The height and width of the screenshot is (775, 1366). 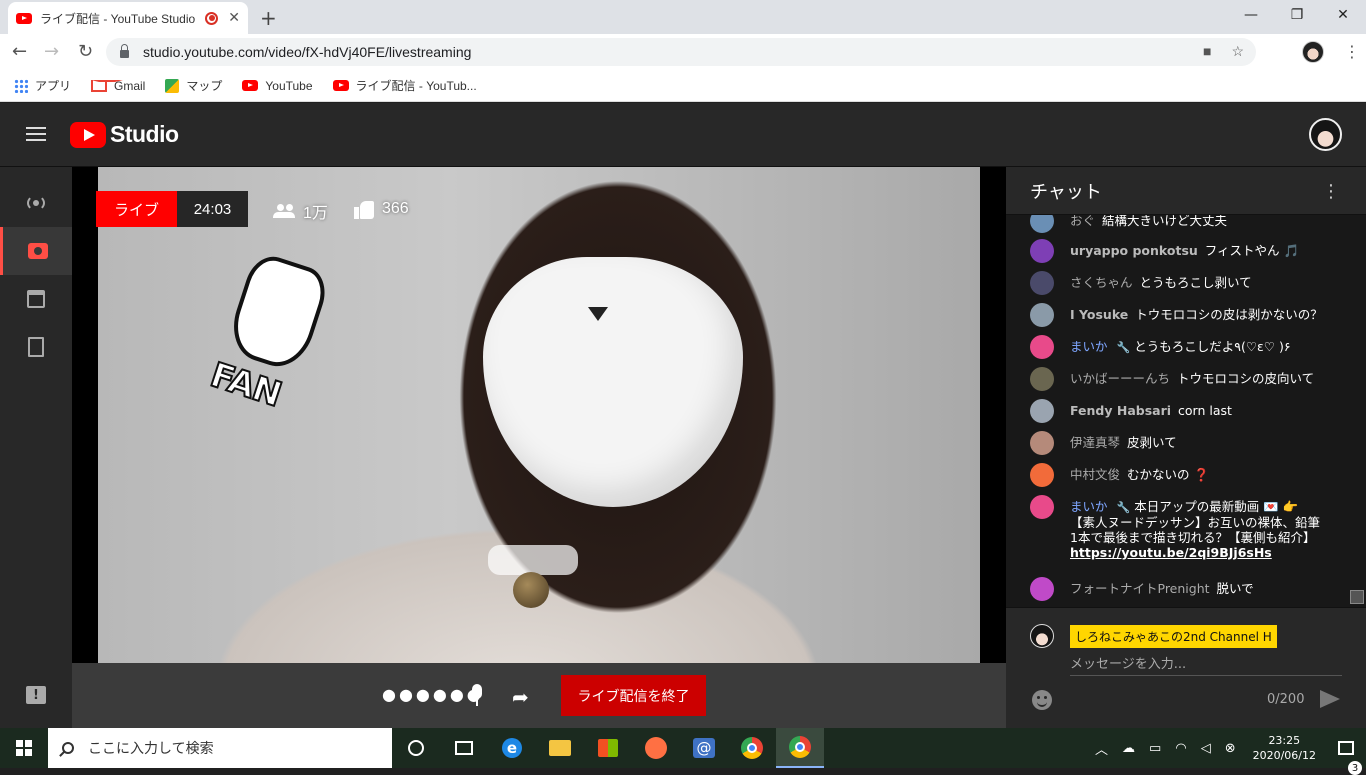 I want to click on folder-icon, so click(x=560, y=748).